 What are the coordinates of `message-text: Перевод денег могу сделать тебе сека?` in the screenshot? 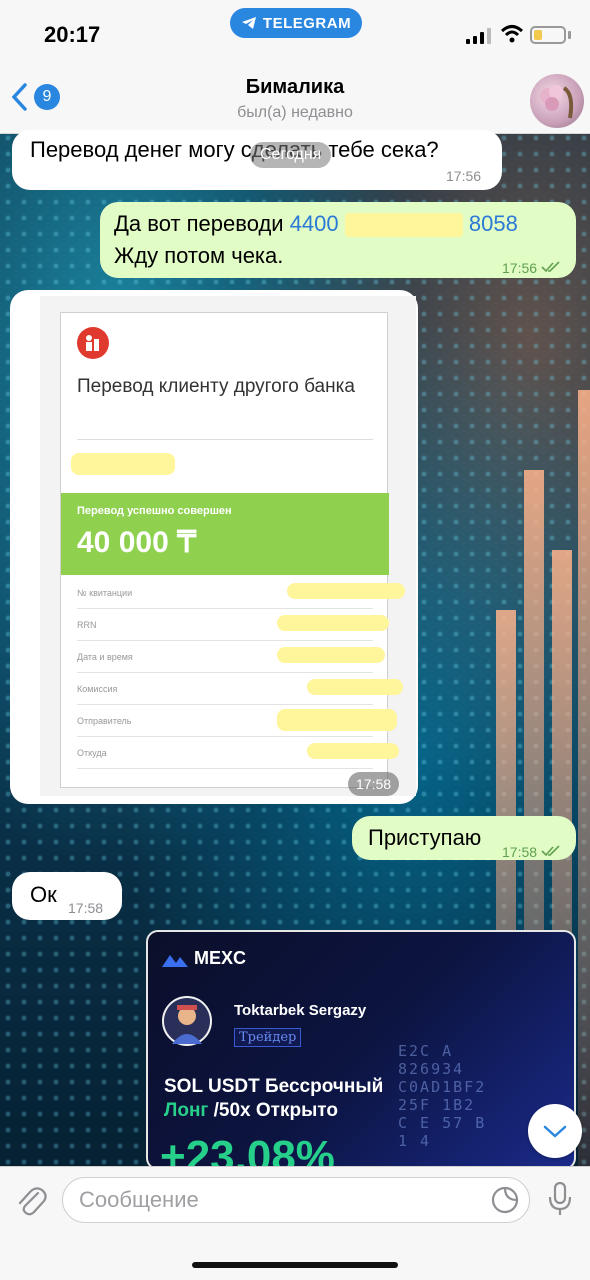 It's located at (234, 149).